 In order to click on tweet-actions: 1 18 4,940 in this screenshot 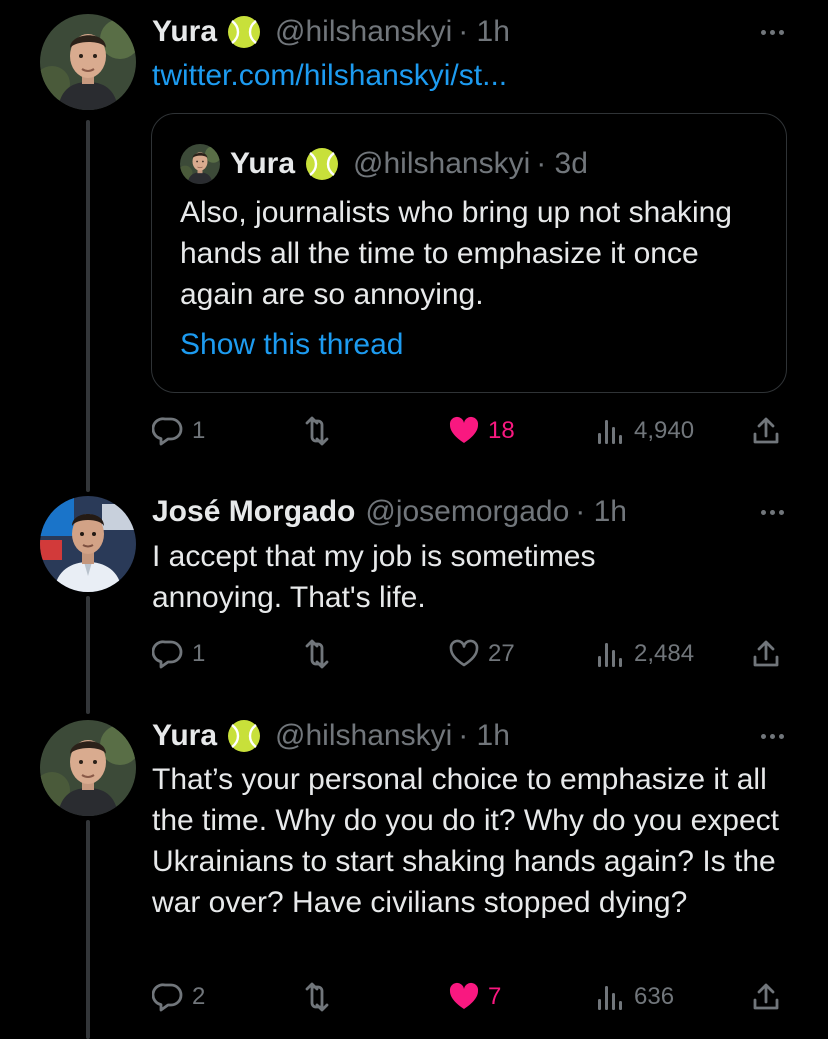, I will do `click(414, 431)`.